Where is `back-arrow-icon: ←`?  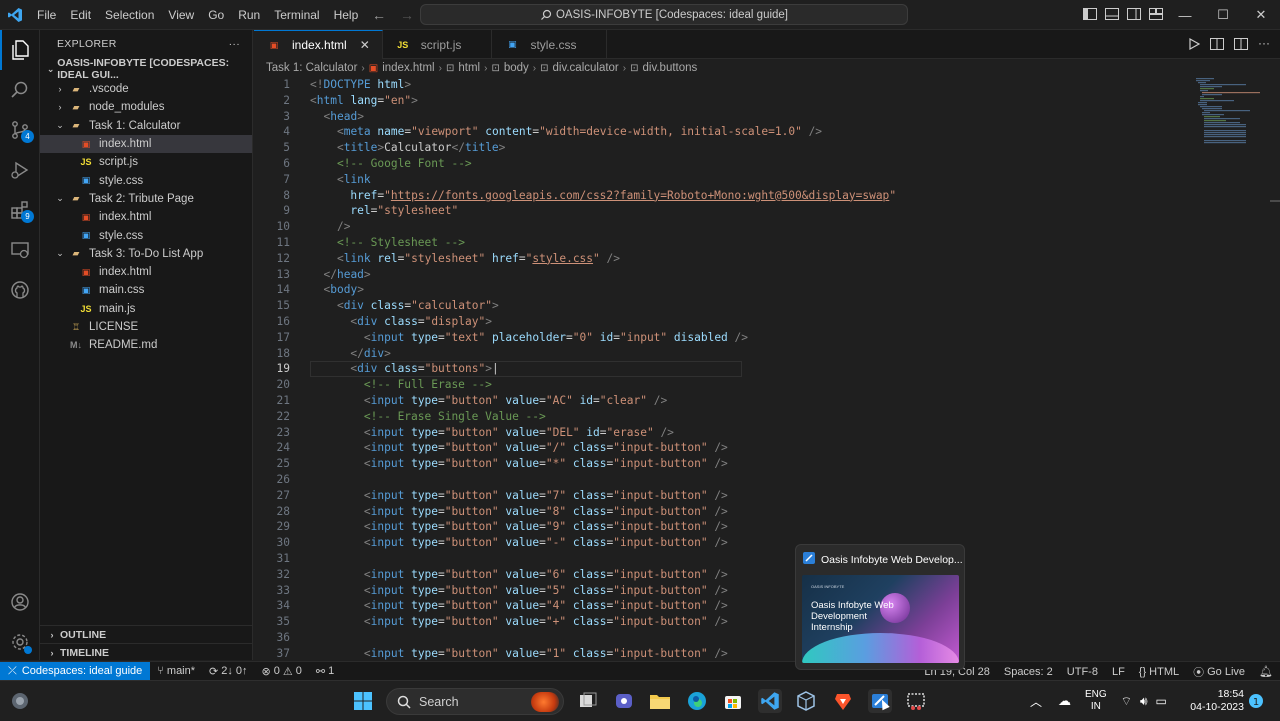 back-arrow-icon: ← is located at coordinates (379, 15).